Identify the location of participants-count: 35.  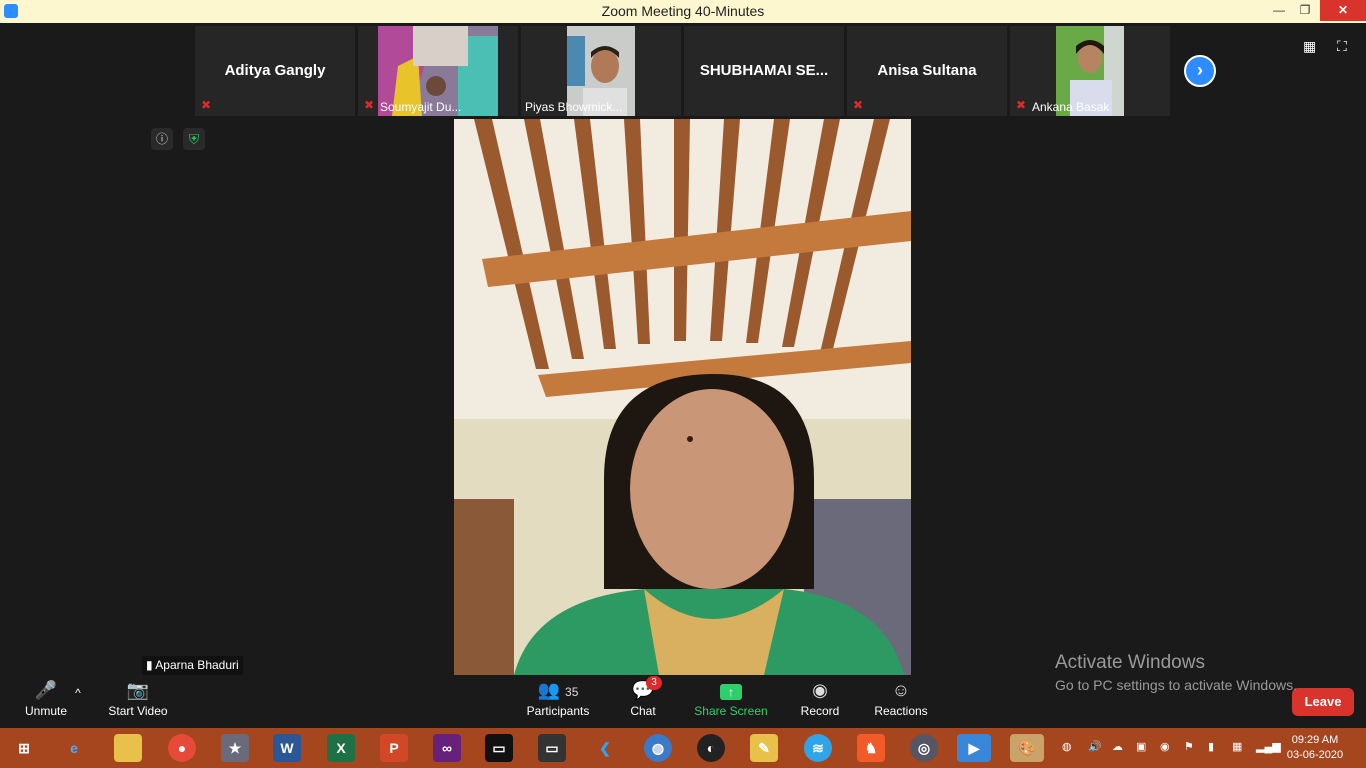
(572, 692).